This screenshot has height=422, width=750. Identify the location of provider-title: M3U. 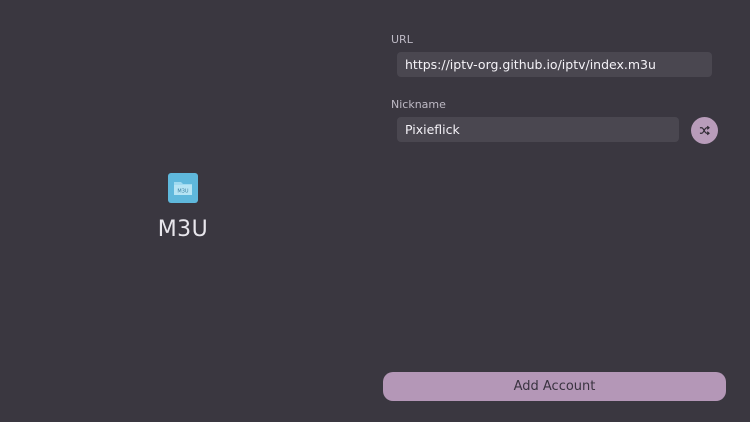
(183, 229).